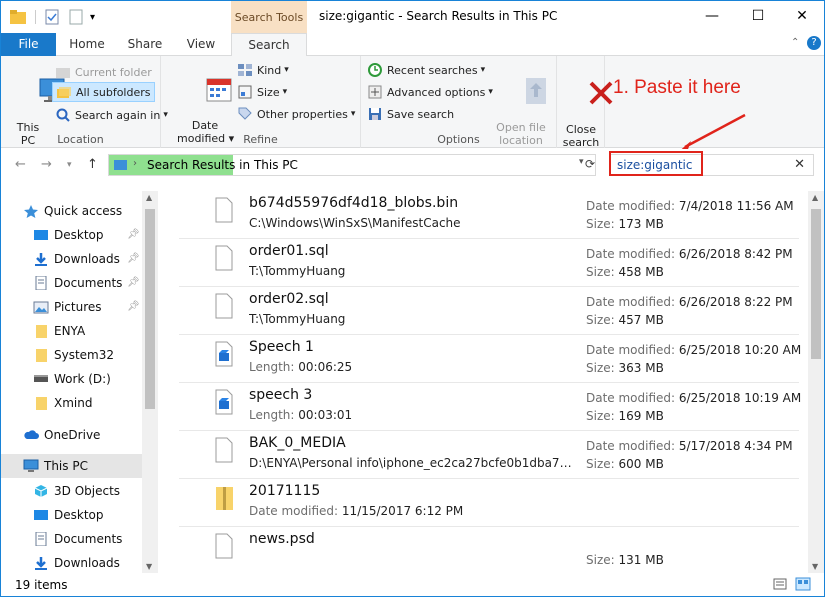 This screenshot has height=597, width=825. I want to click on annotation-text: 1. Paste it here, so click(677, 87).